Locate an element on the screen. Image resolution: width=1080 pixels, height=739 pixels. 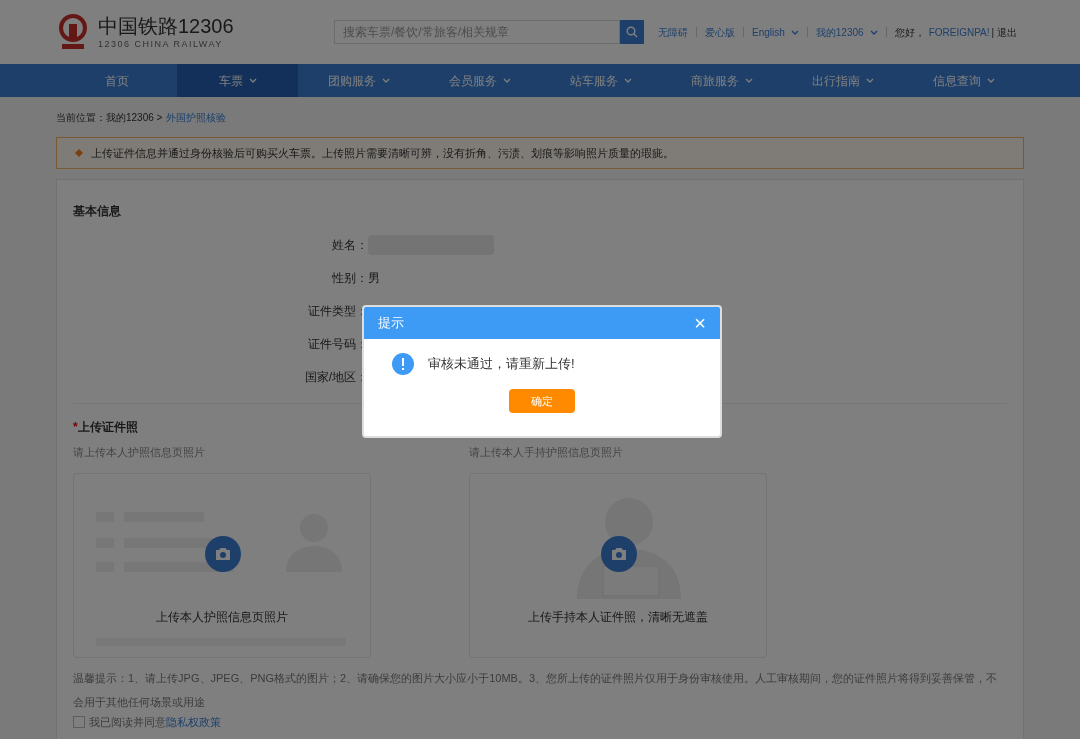
required-mark: * is located at coordinates (75, 427).